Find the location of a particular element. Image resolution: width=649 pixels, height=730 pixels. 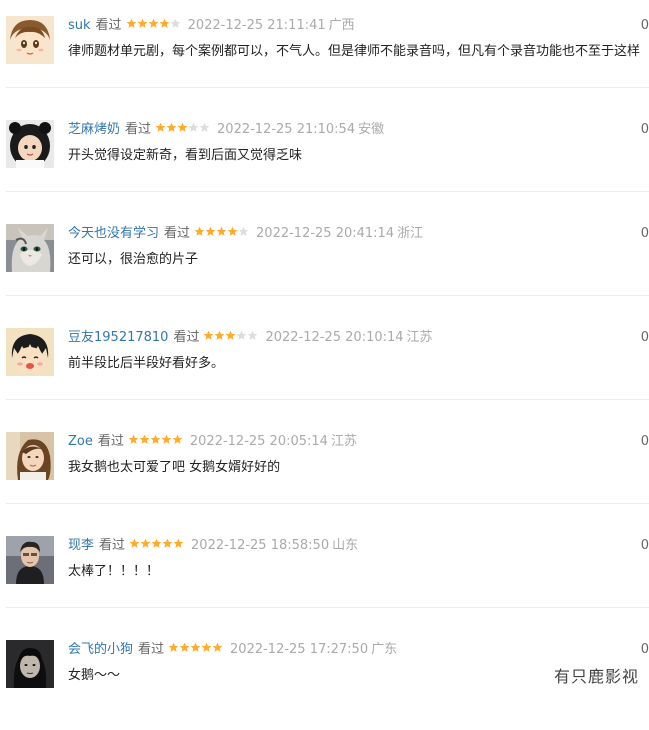

comment-meta: suk 看过 2022-12-25 21:11:41 广西 is located at coordinates (211, 26).